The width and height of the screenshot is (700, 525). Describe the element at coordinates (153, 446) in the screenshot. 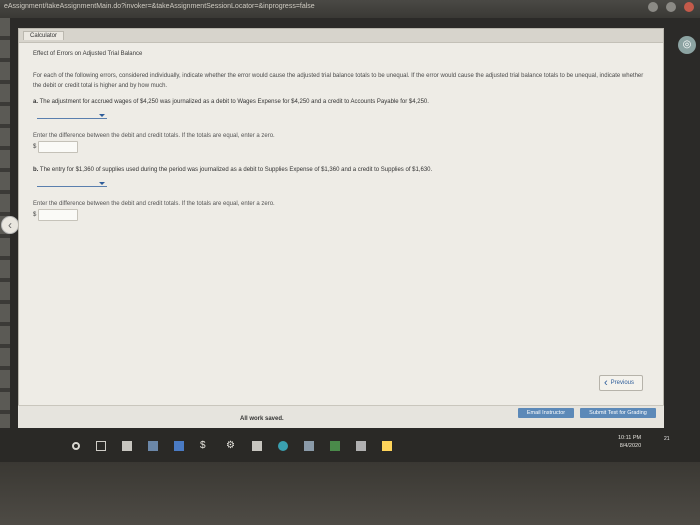

I see `mail-icon` at that location.